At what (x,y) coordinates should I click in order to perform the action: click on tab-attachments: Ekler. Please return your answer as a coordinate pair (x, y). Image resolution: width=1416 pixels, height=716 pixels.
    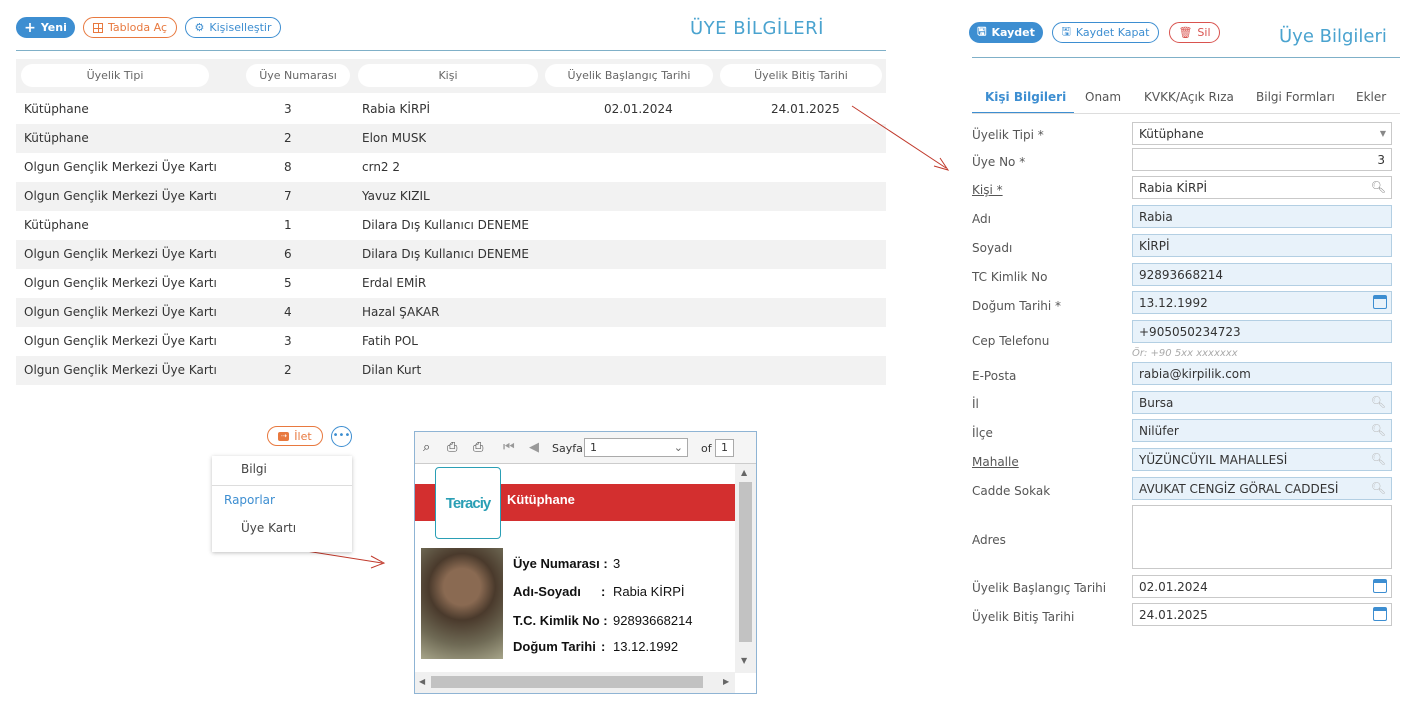
    Looking at the image, I should click on (1371, 97).